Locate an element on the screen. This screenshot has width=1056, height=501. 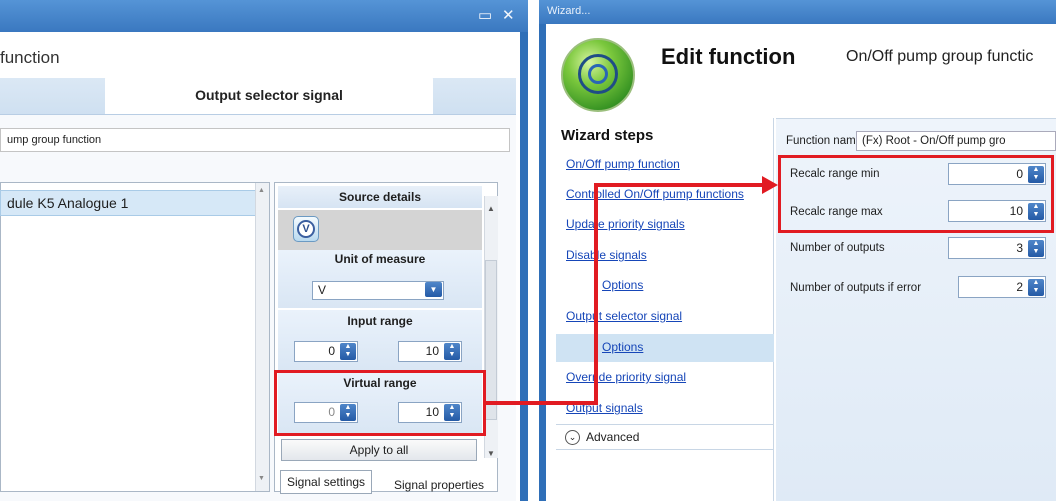
connector-arrow is located at coordinates (632, 290).